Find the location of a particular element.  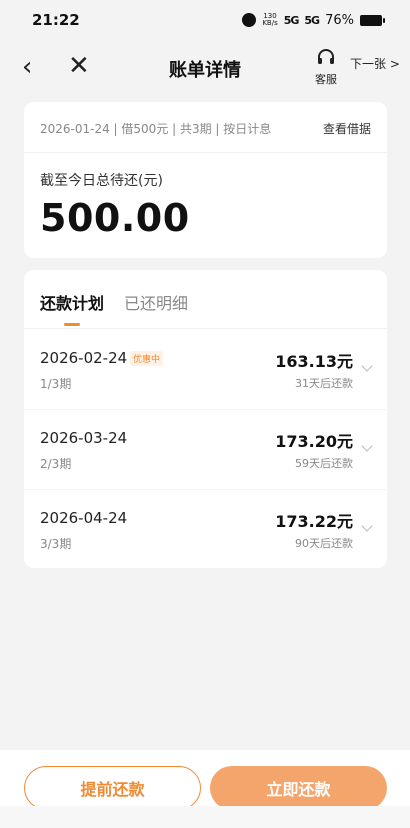

battery-icon is located at coordinates (372, 20).